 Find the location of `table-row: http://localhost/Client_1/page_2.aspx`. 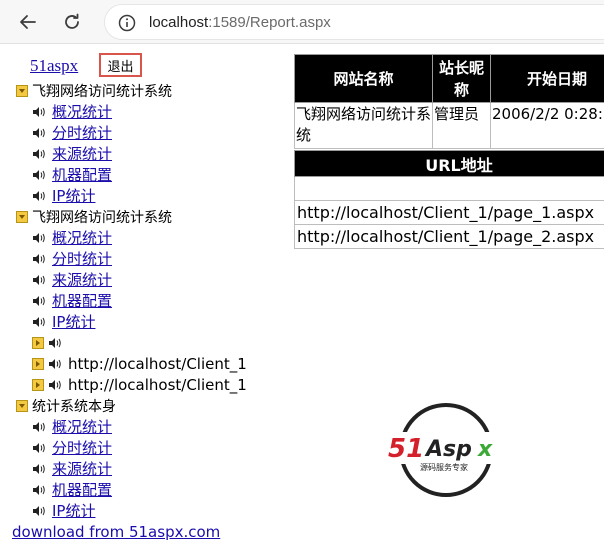

table-row: http://localhost/Client_1/page_2.aspx is located at coordinates (449, 236).